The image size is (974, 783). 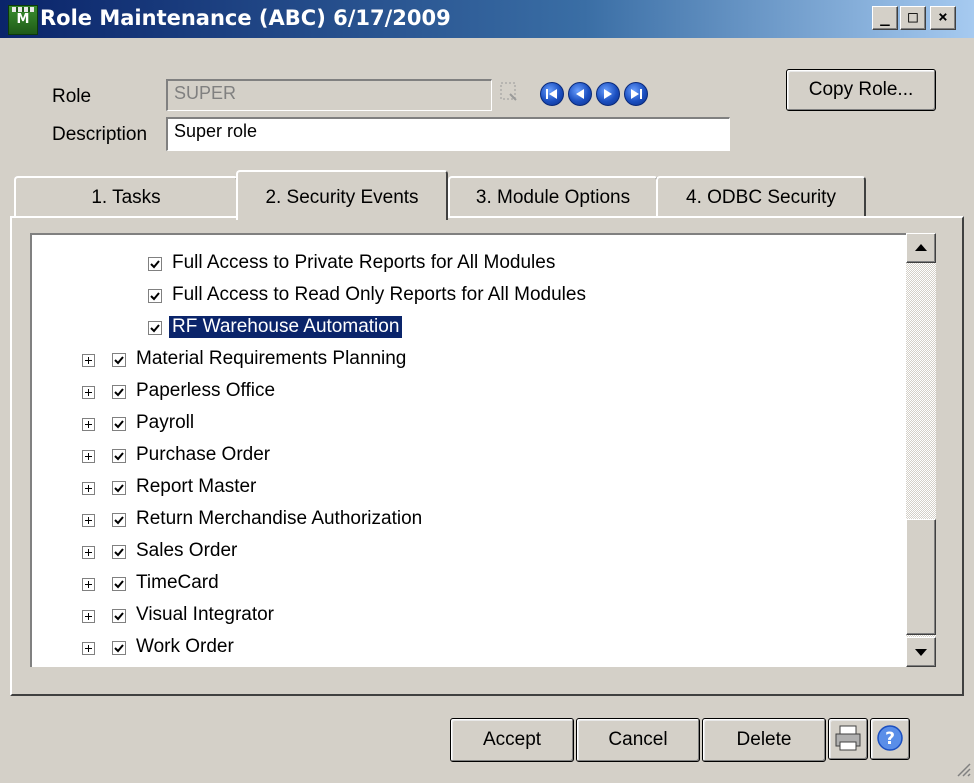 I want to click on role-label: Role, so click(x=72, y=96).